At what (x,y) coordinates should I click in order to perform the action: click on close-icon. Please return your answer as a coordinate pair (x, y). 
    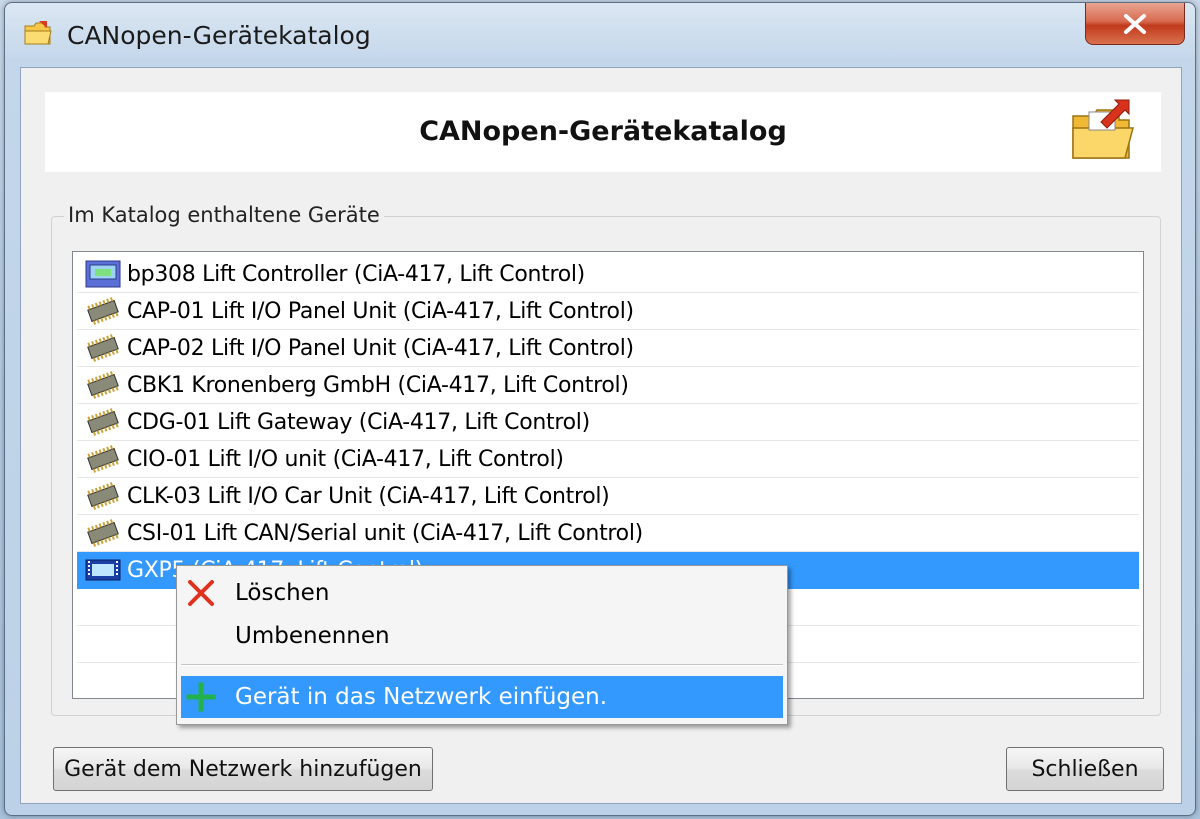
    Looking at the image, I should click on (1135, 23).